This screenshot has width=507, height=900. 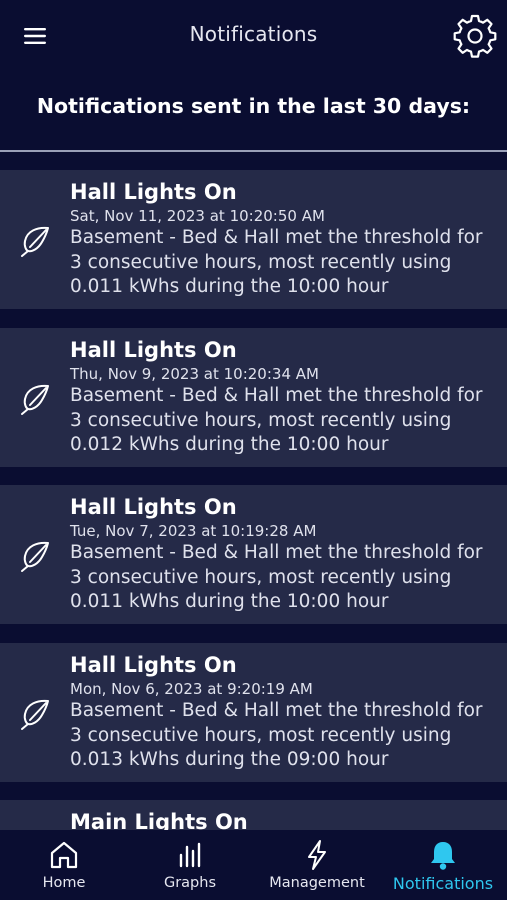 I want to click on page-title: Notifications, so click(x=253, y=34).